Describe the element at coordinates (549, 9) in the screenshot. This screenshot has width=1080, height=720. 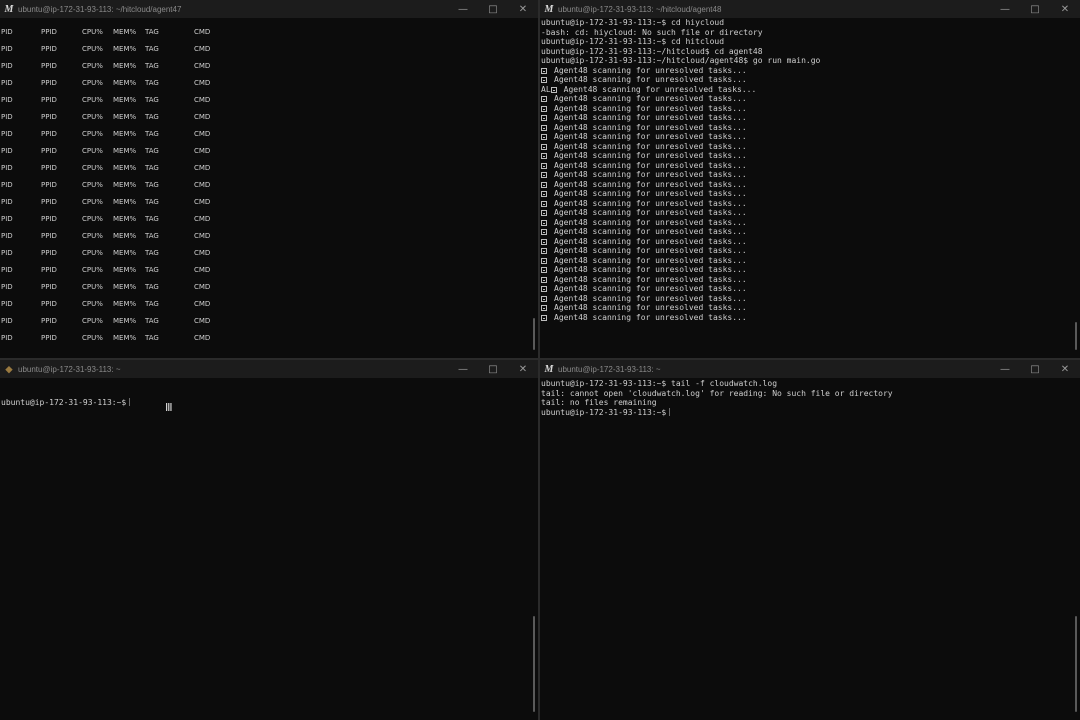
I see `app-logo-icon: M` at that location.